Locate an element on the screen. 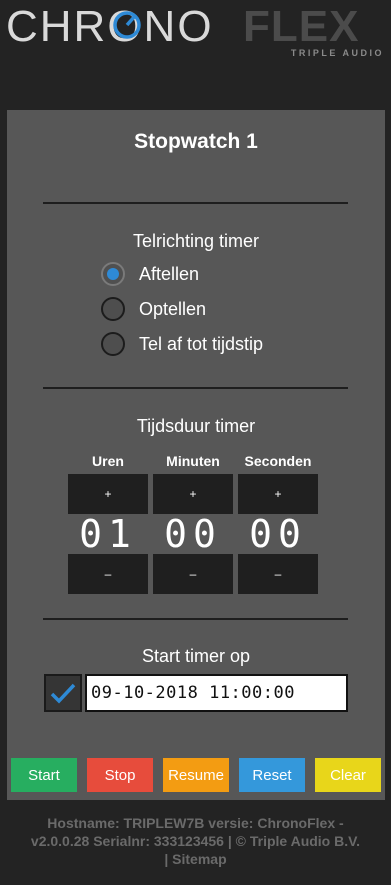 This screenshot has height=885, width=391. minutes-increment-button: + is located at coordinates (193, 494).